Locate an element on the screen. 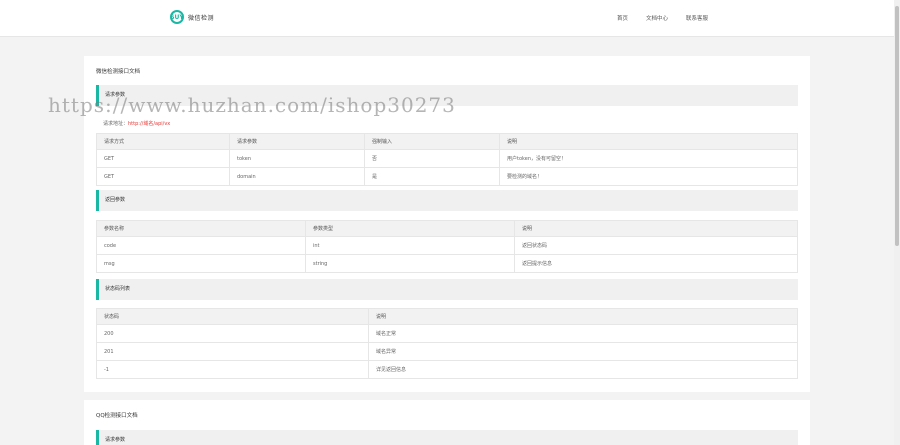 This screenshot has width=900, height=445. address-label: 请求地址： is located at coordinates (116, 124).